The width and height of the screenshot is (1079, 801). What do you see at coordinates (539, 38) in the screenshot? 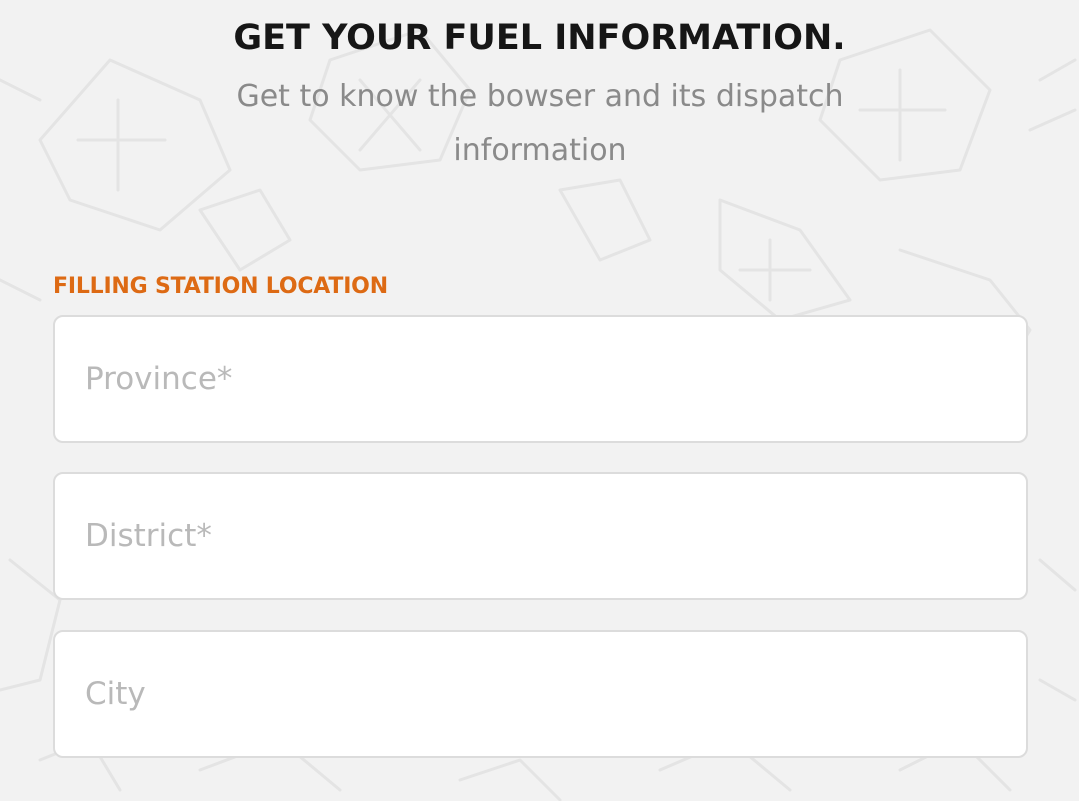
I see `page-title: GET YOUR FUEL INFORMATION.` at bounding box center [539, 38].